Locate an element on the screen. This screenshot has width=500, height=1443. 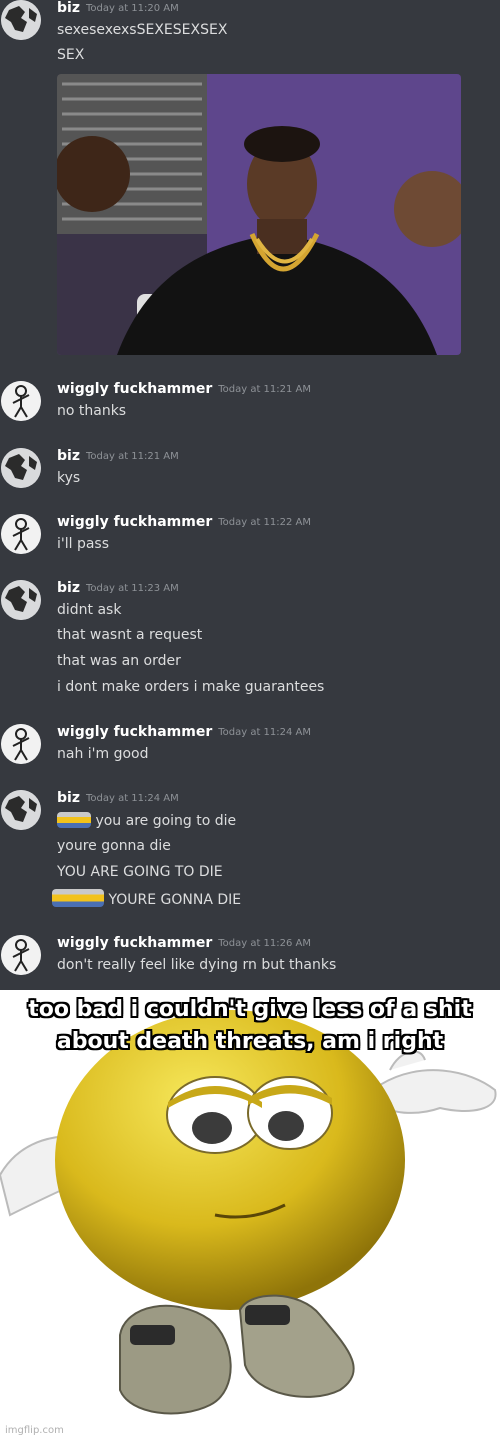
message-line: that wasnt a request is located at coordinates (130, 635).